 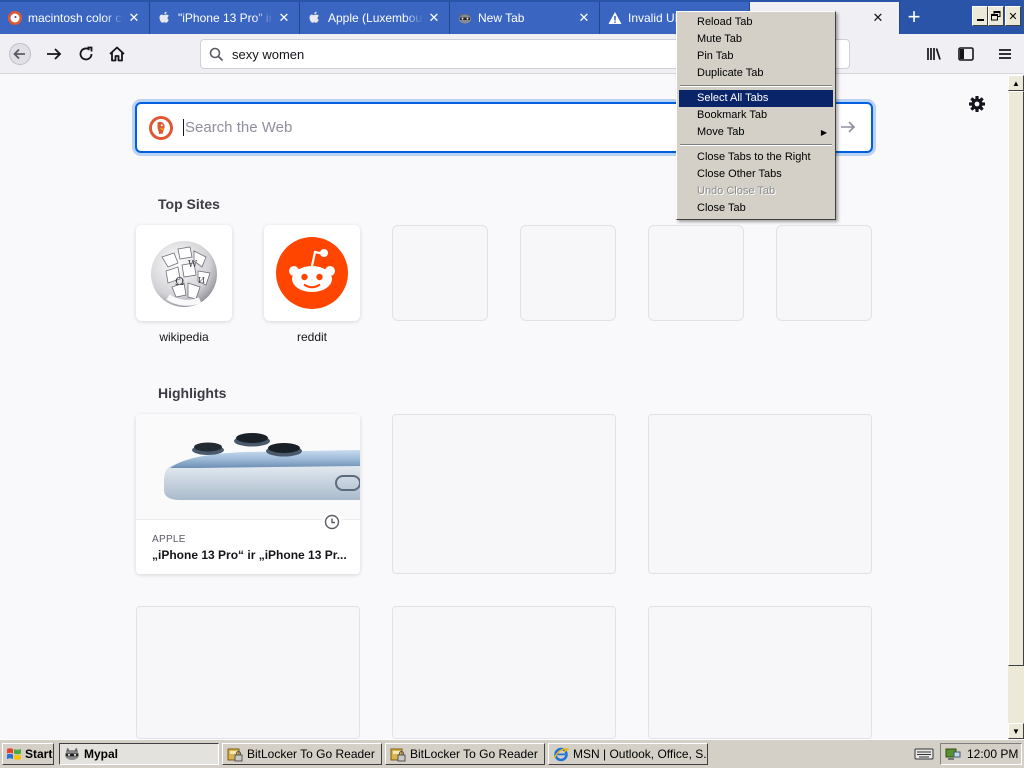 I want to click on sidebar-icon, so click(x=966, y=54).